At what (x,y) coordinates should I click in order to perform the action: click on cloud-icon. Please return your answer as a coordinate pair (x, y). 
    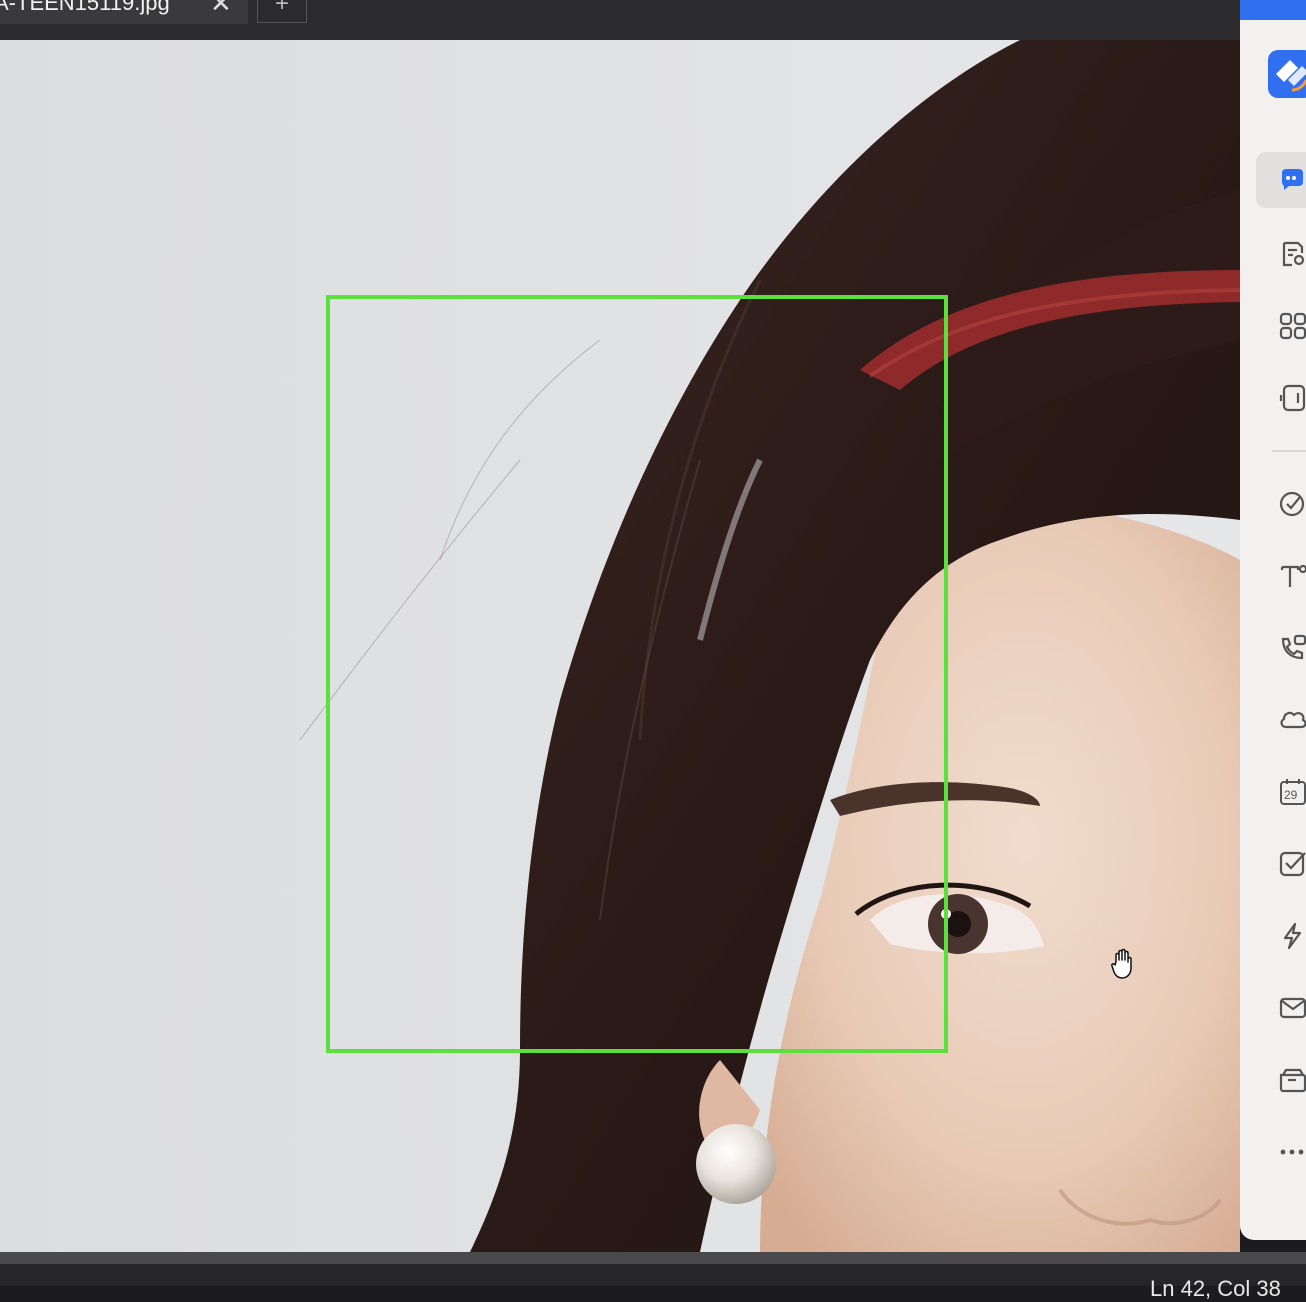
    Looking at the image, I should click on (1281, 720).